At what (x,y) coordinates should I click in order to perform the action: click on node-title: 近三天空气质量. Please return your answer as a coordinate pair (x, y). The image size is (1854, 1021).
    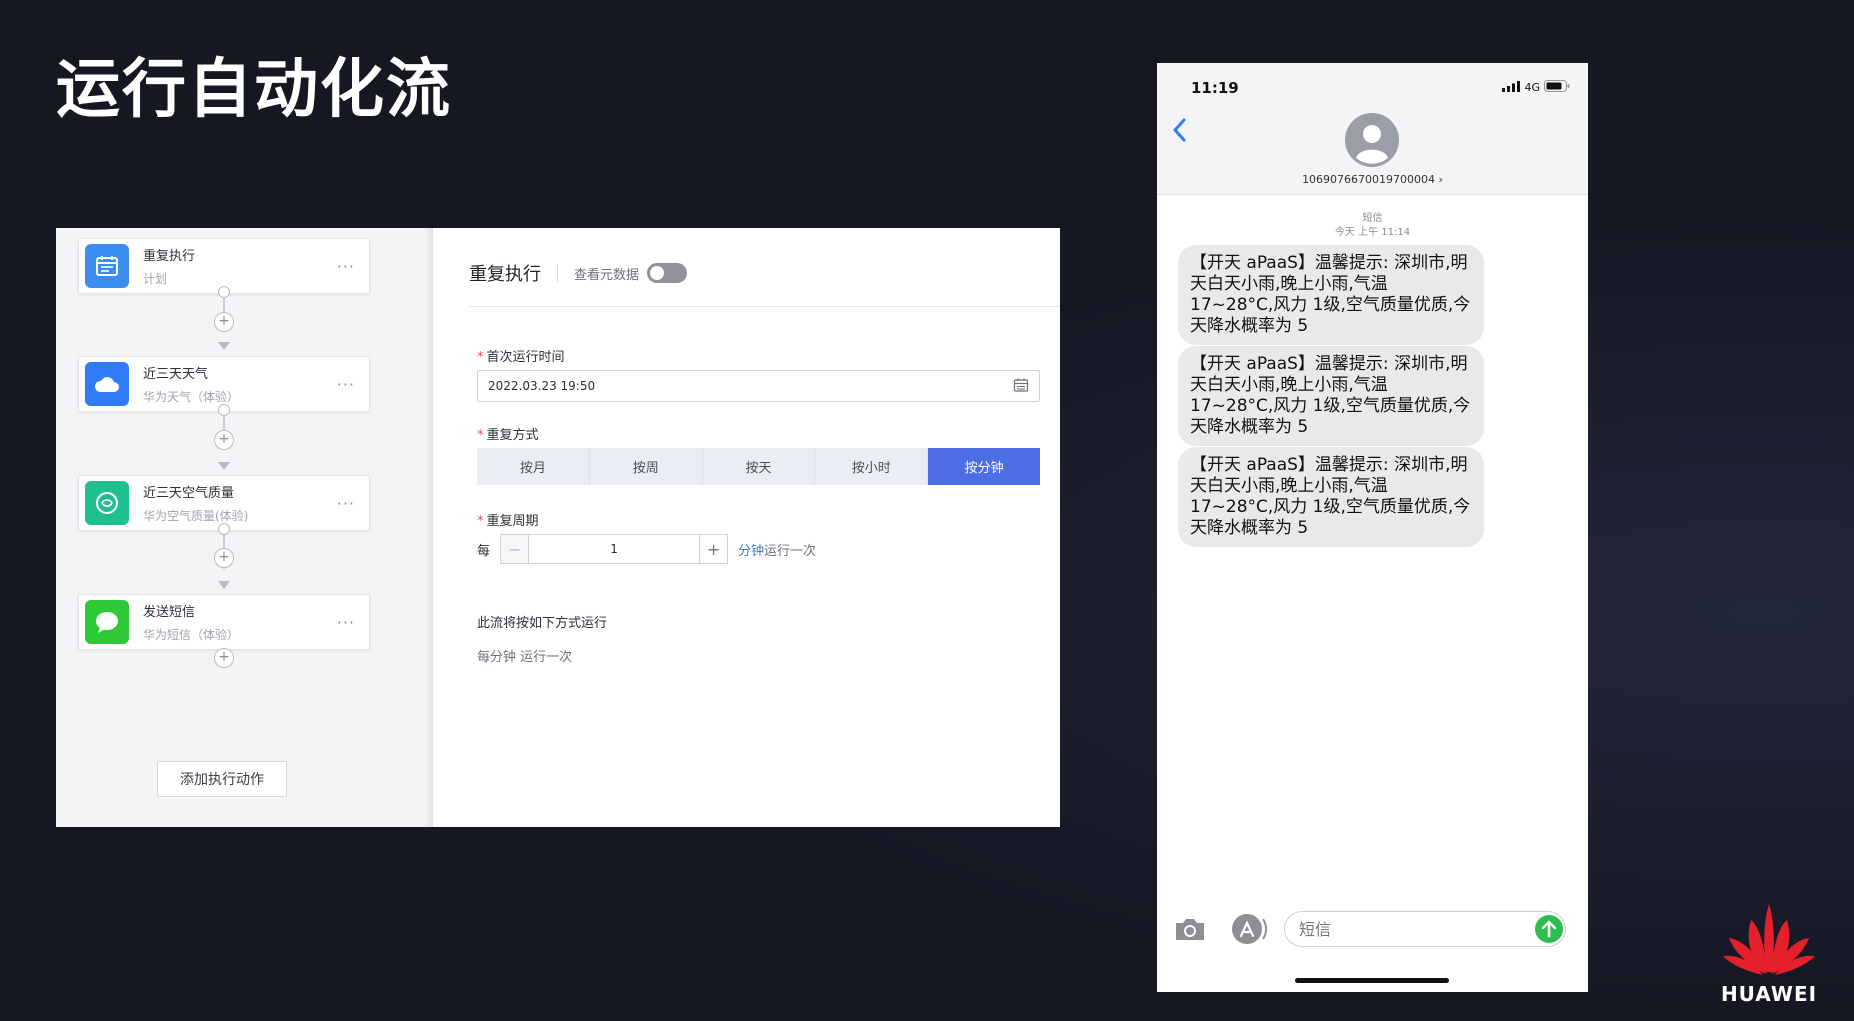
    Looking at the image, I should click on (189, 493).